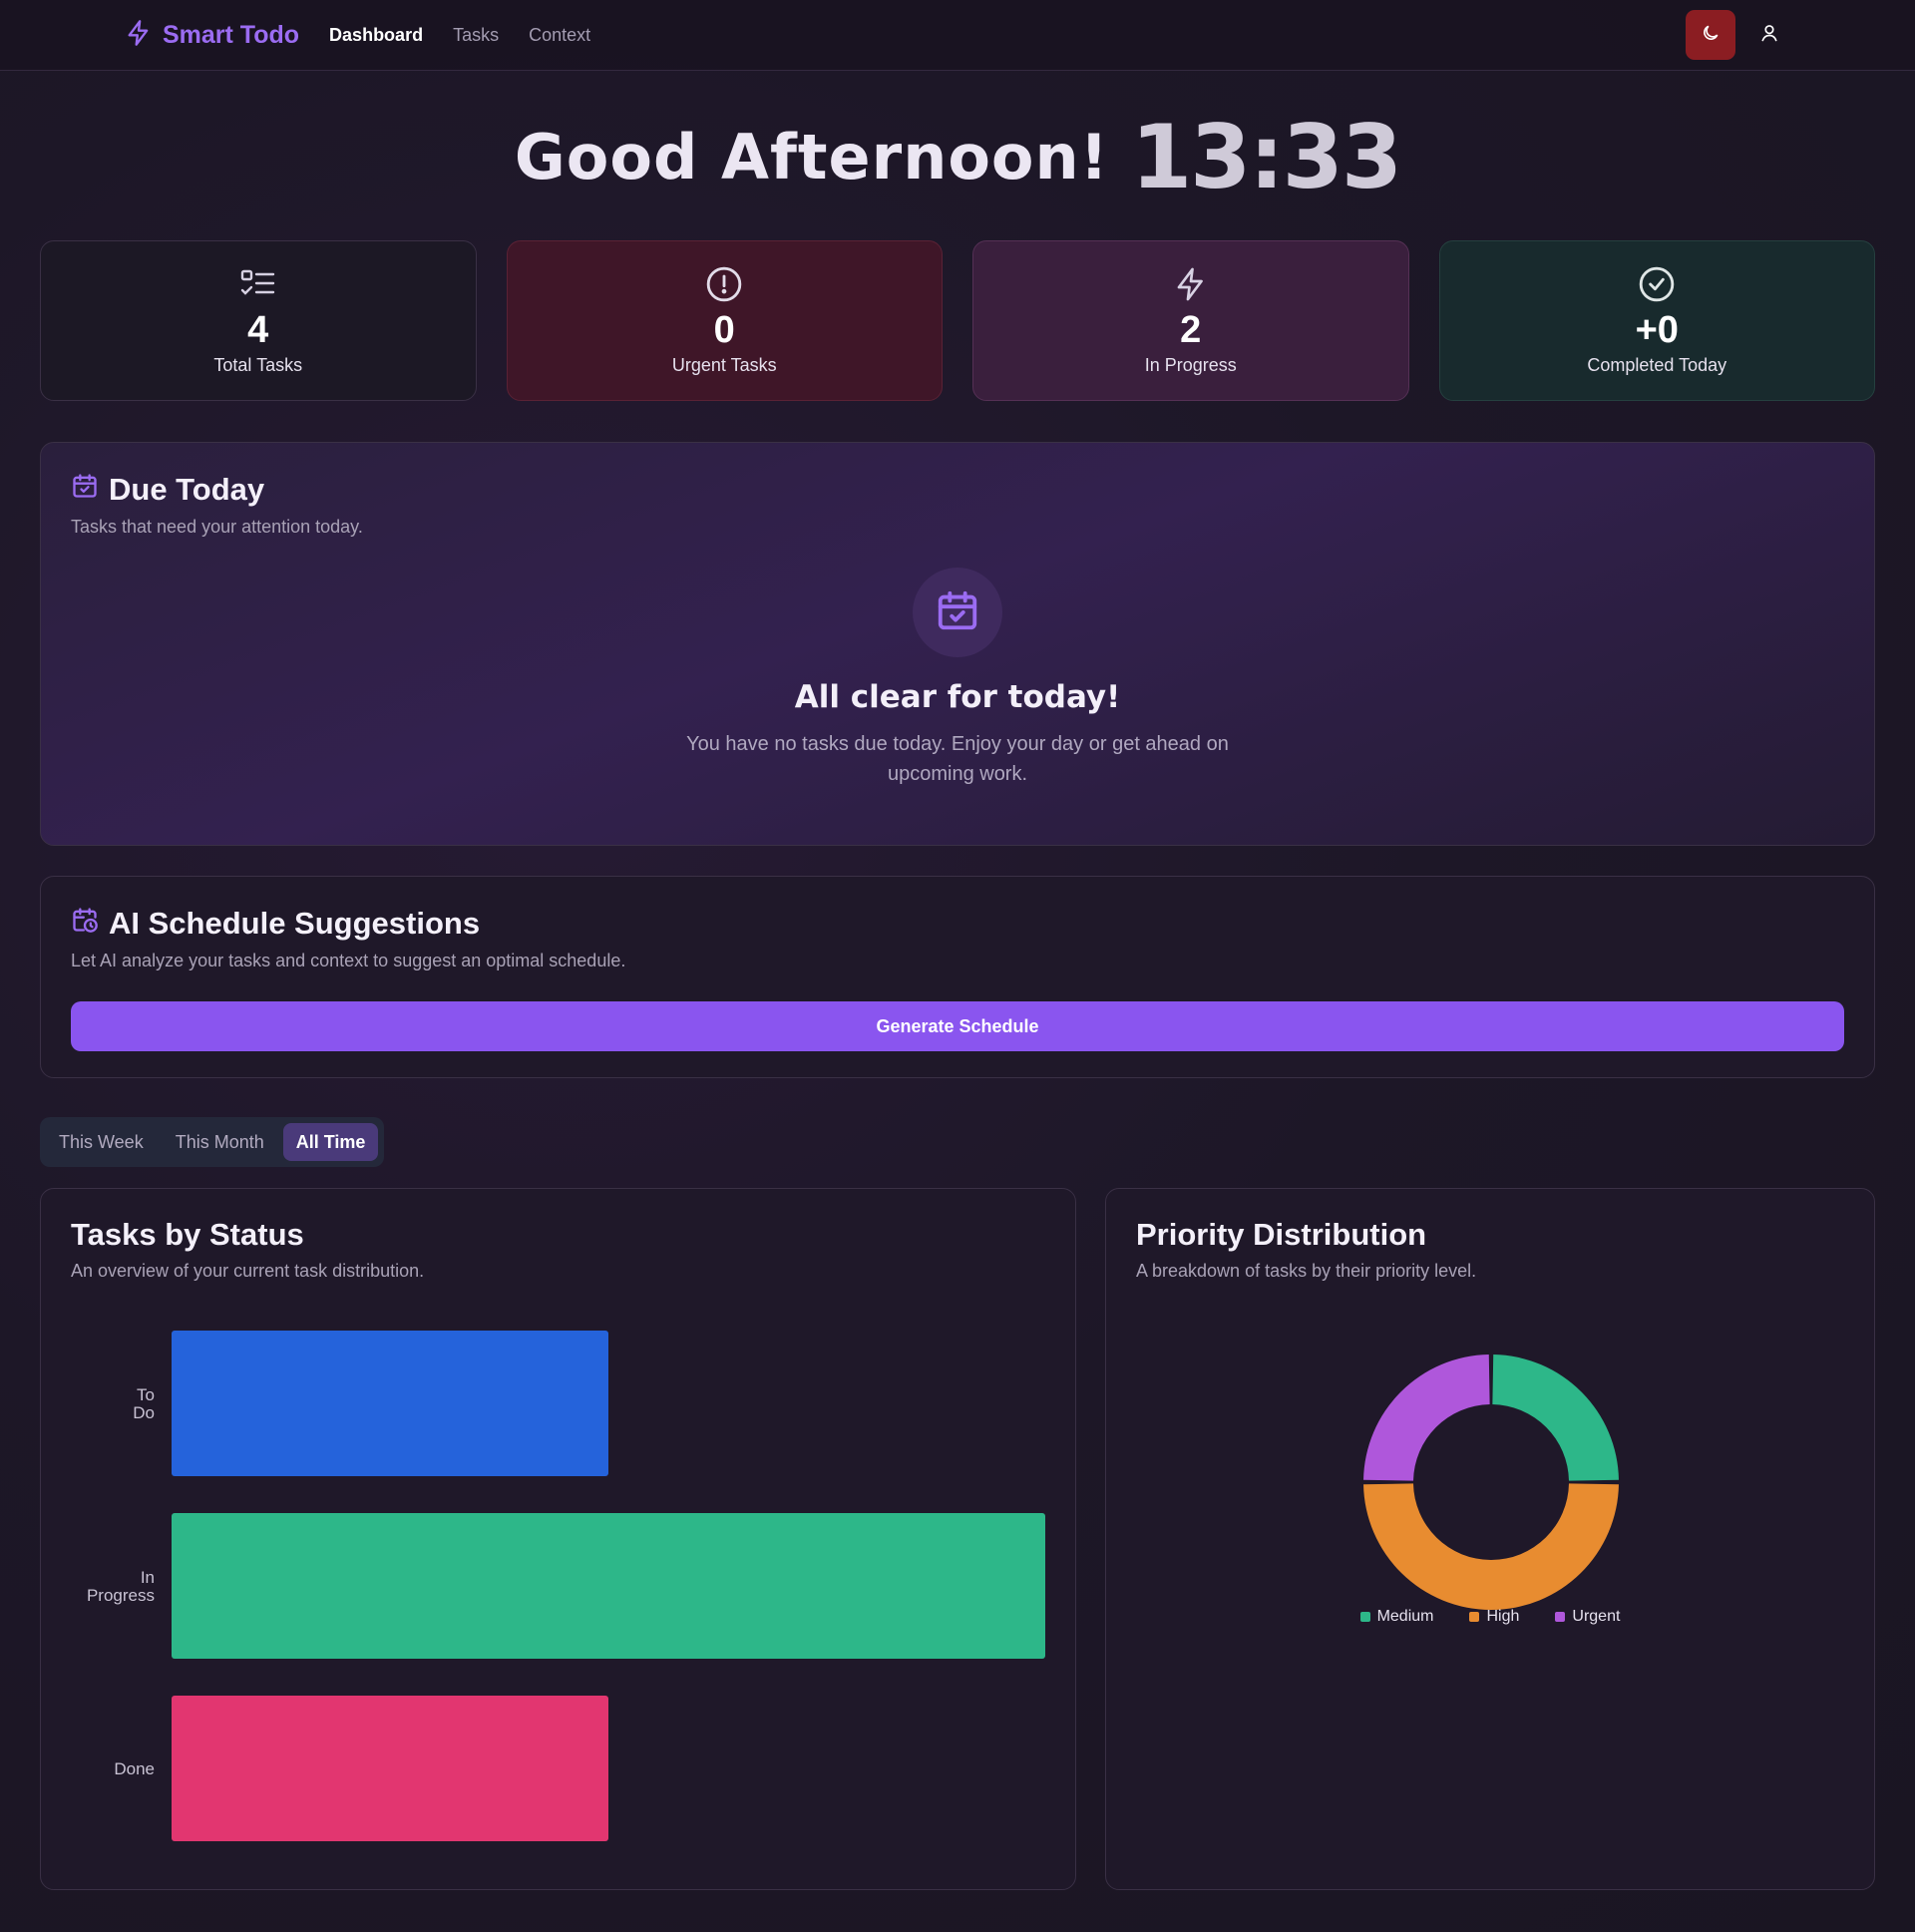  What do you see at coordinates (144, 1404) in the screenshot?
I see `bar-label: To Do` at bounding box center [144, 1404].